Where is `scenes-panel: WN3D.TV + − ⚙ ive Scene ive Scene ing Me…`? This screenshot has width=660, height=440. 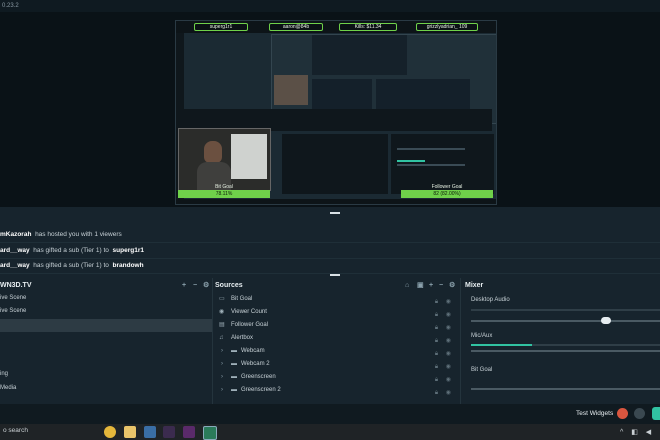
scenes-panel: WN3D.TV + − ⚙ ive Scene ive Scene ing Me… is located at coordinates (106, 341).